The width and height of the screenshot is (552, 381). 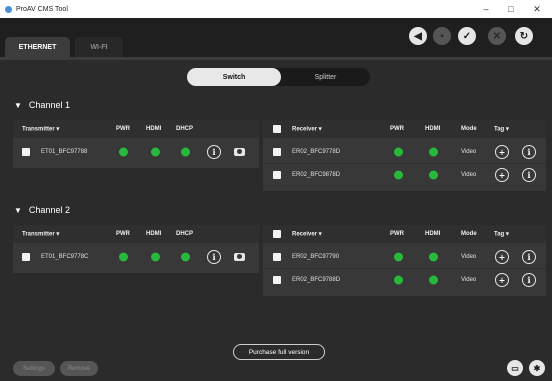 What do you see at coordinates (34, 368) in the screenshot?
I see `settings-button: Settings` at bounding box center [34, 368].